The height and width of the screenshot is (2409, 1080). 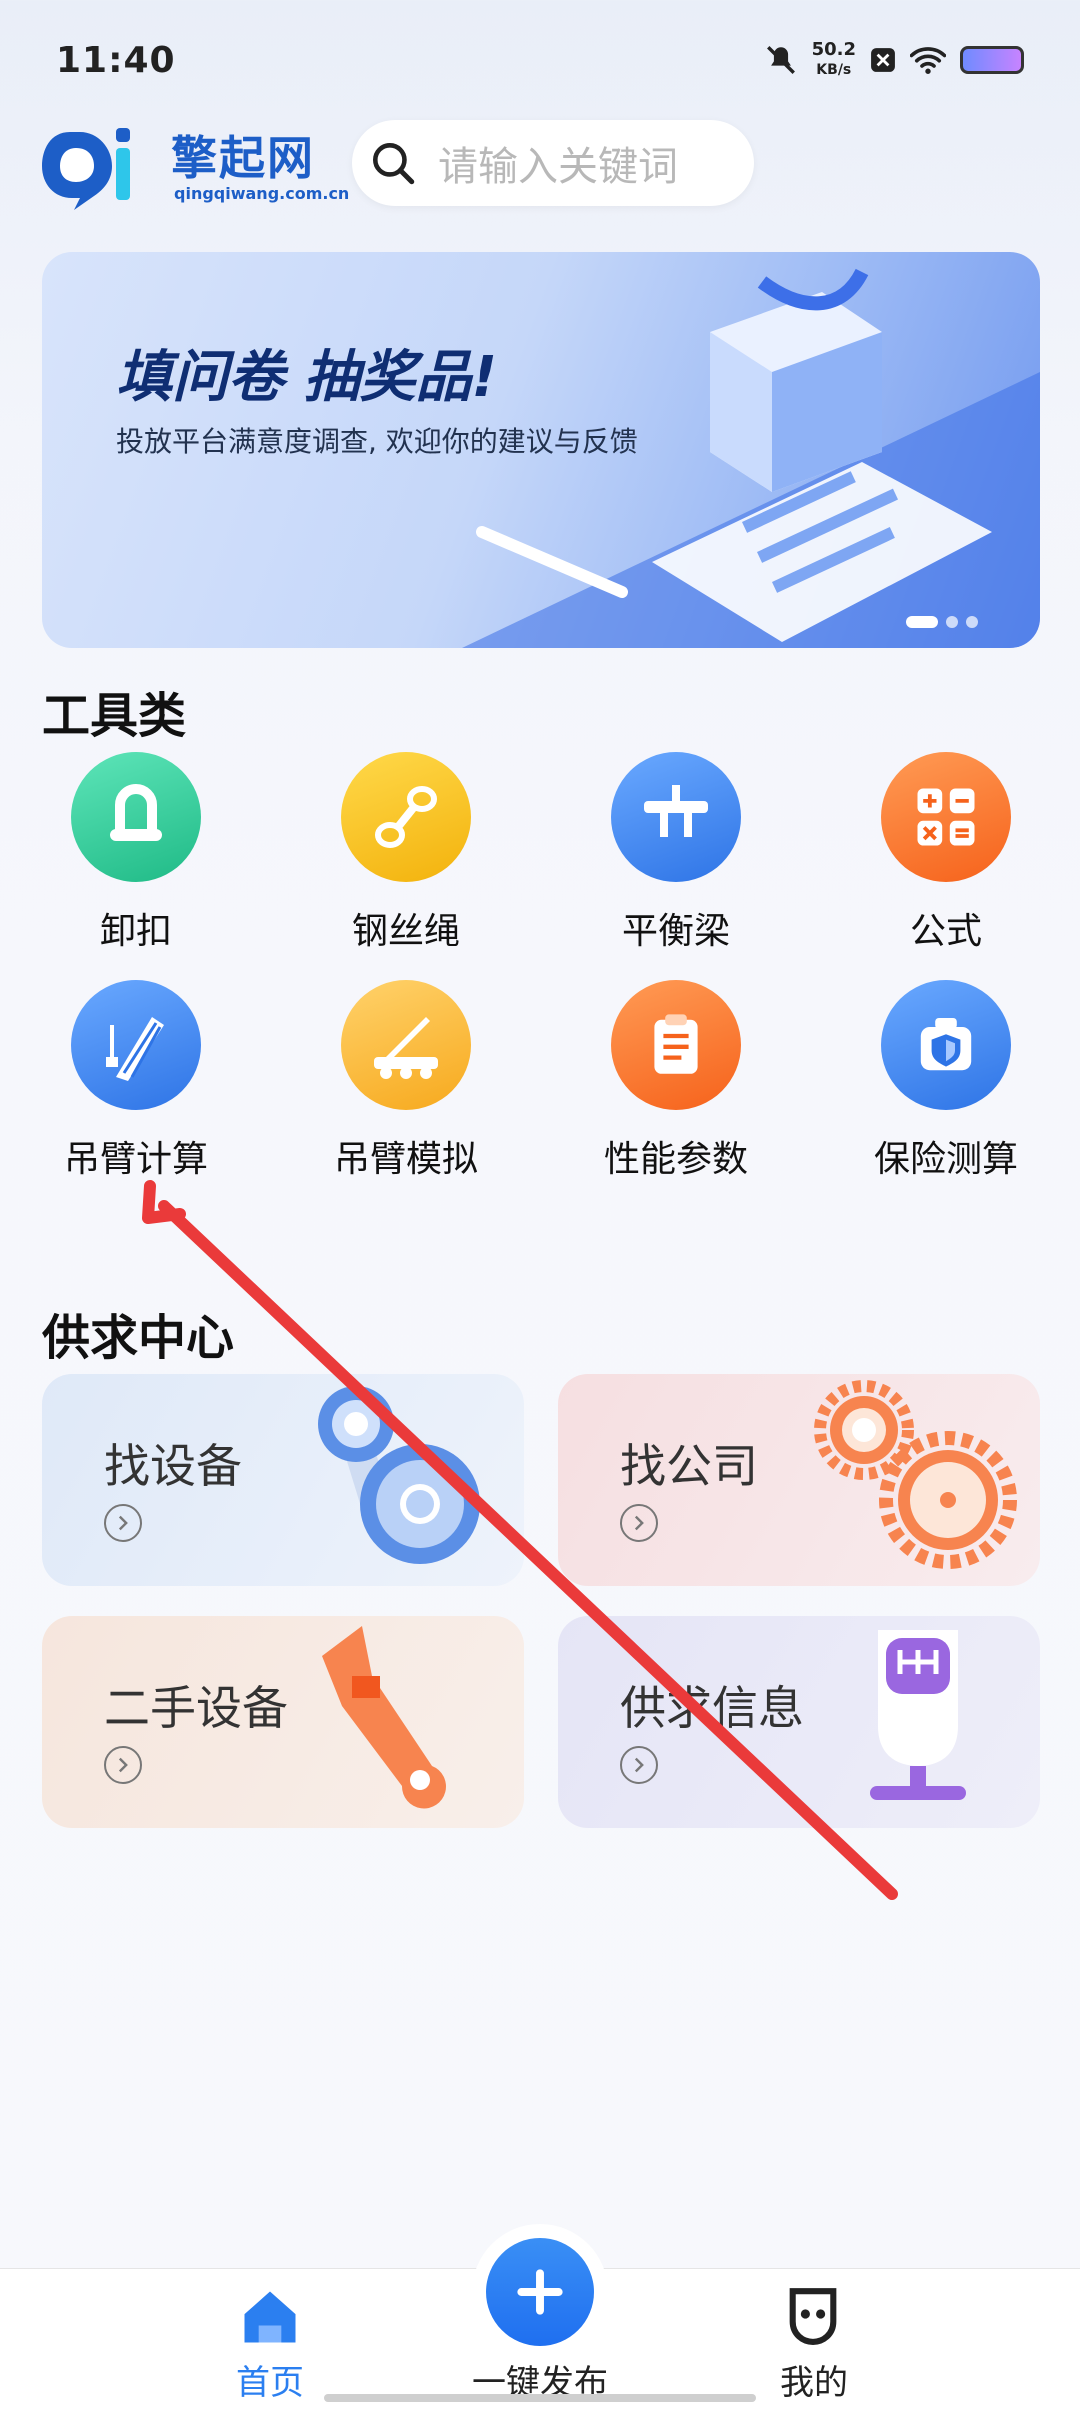 I want to click on tool-wire-rope: 钢丝绳, so click(x=406, y=857).